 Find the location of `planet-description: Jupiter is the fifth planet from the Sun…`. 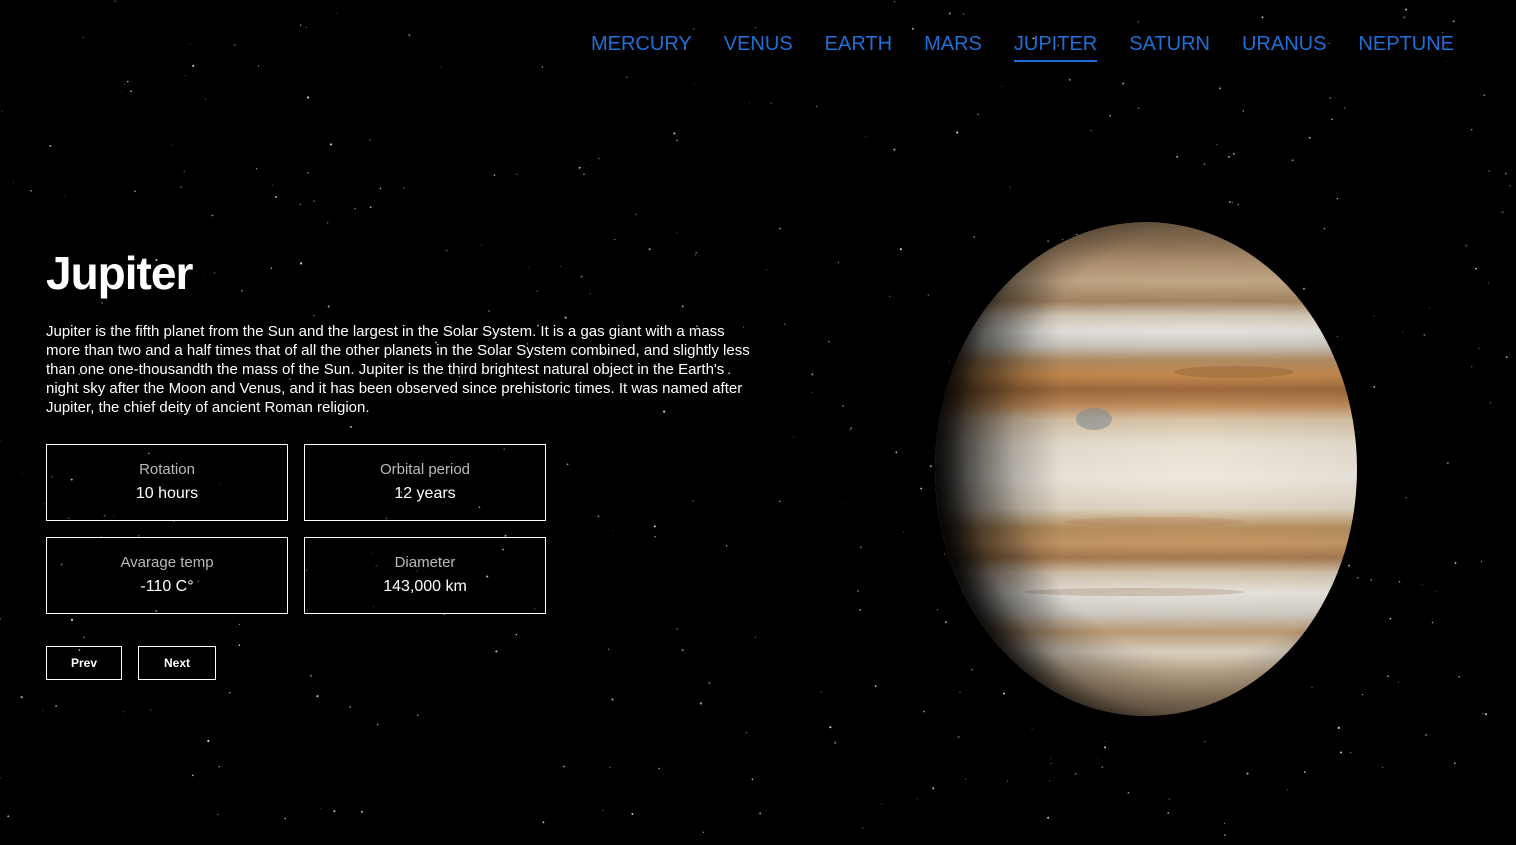

planet-description: Jupiter is the fifth planet from the Sun… is located at coordinates (398, 369).